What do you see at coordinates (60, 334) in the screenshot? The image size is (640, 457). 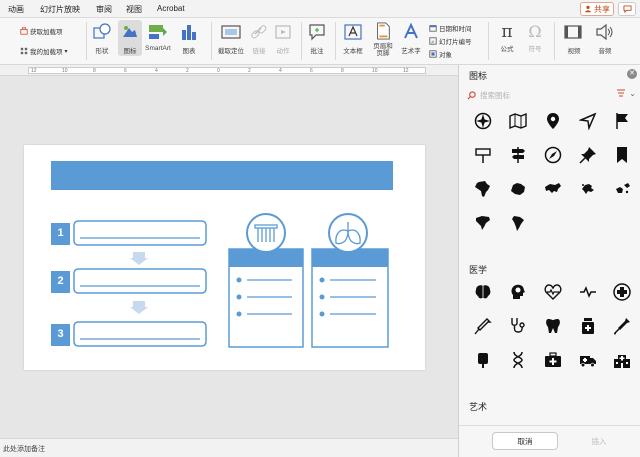 I see `step-number: 3` at bounding box center [60, 334].